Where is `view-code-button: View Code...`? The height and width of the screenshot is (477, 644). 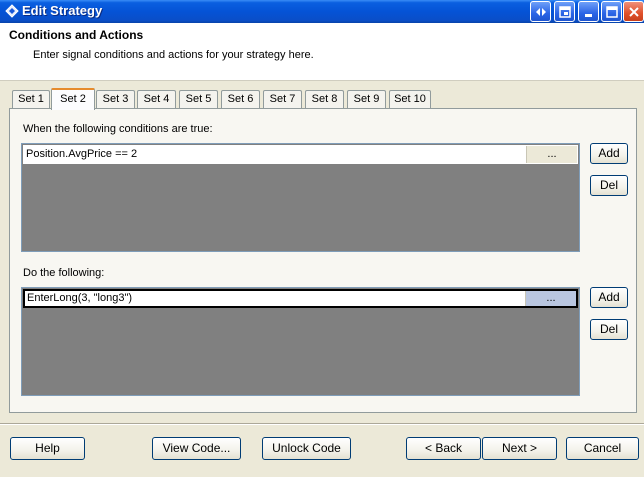 view-code-button: View Code... is located at coordinates (196, 448).